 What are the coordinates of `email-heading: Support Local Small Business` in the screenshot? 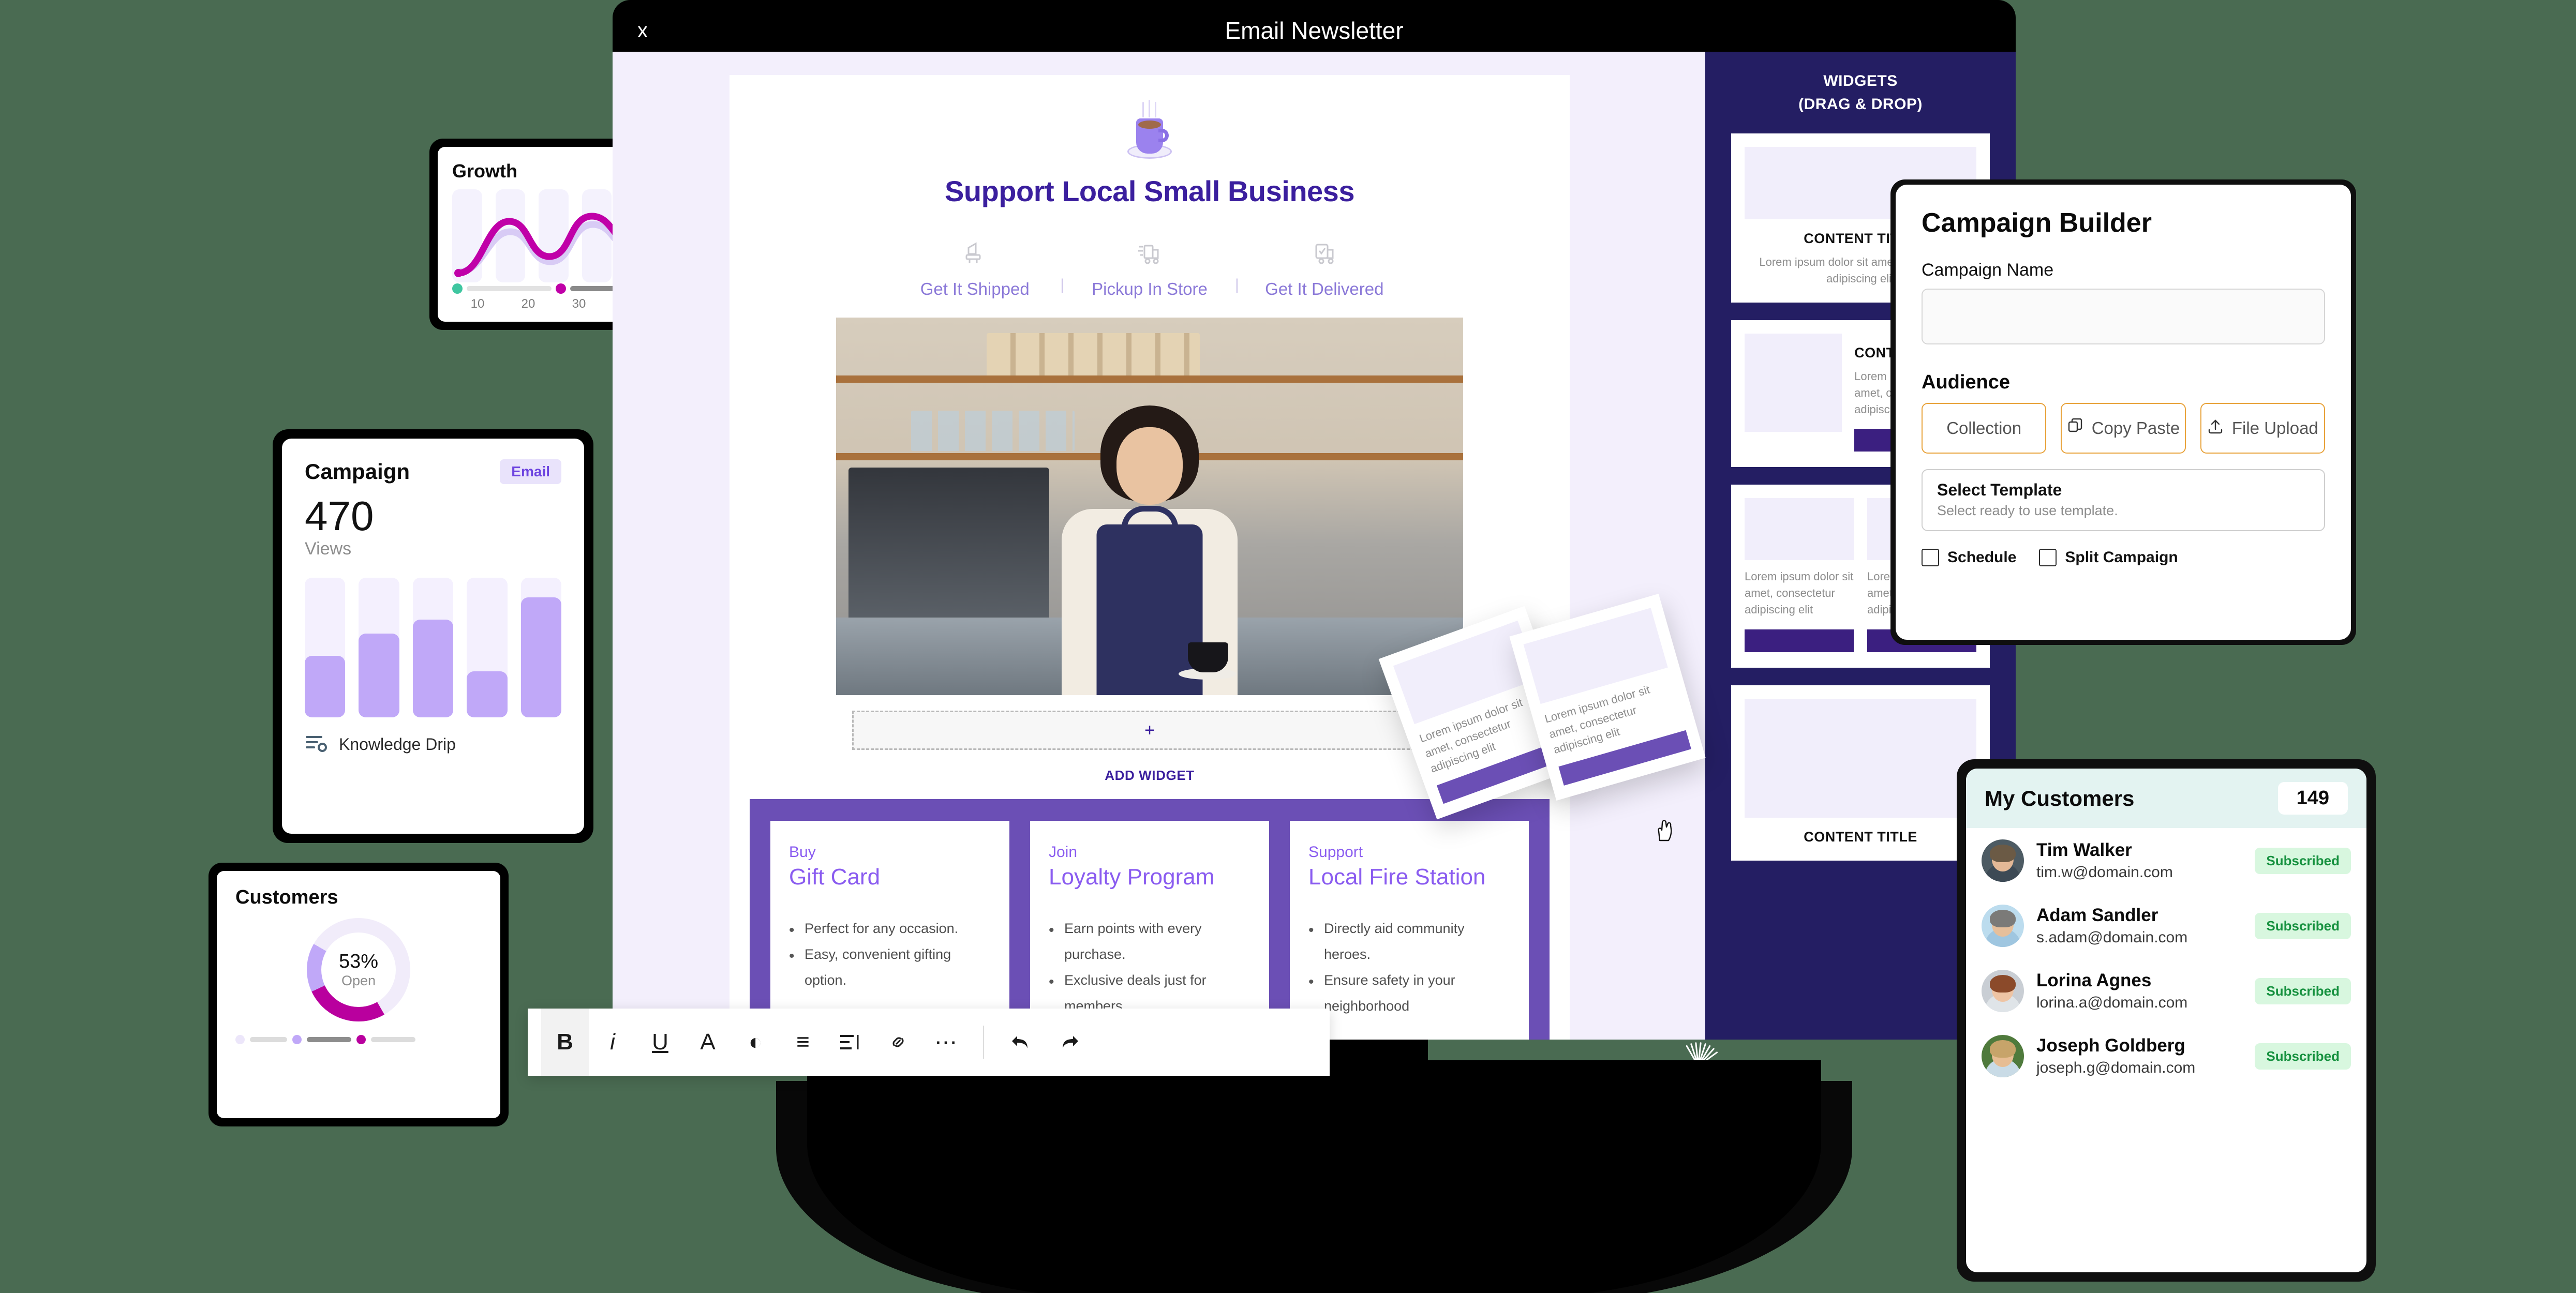 It's located at (1149, 191).